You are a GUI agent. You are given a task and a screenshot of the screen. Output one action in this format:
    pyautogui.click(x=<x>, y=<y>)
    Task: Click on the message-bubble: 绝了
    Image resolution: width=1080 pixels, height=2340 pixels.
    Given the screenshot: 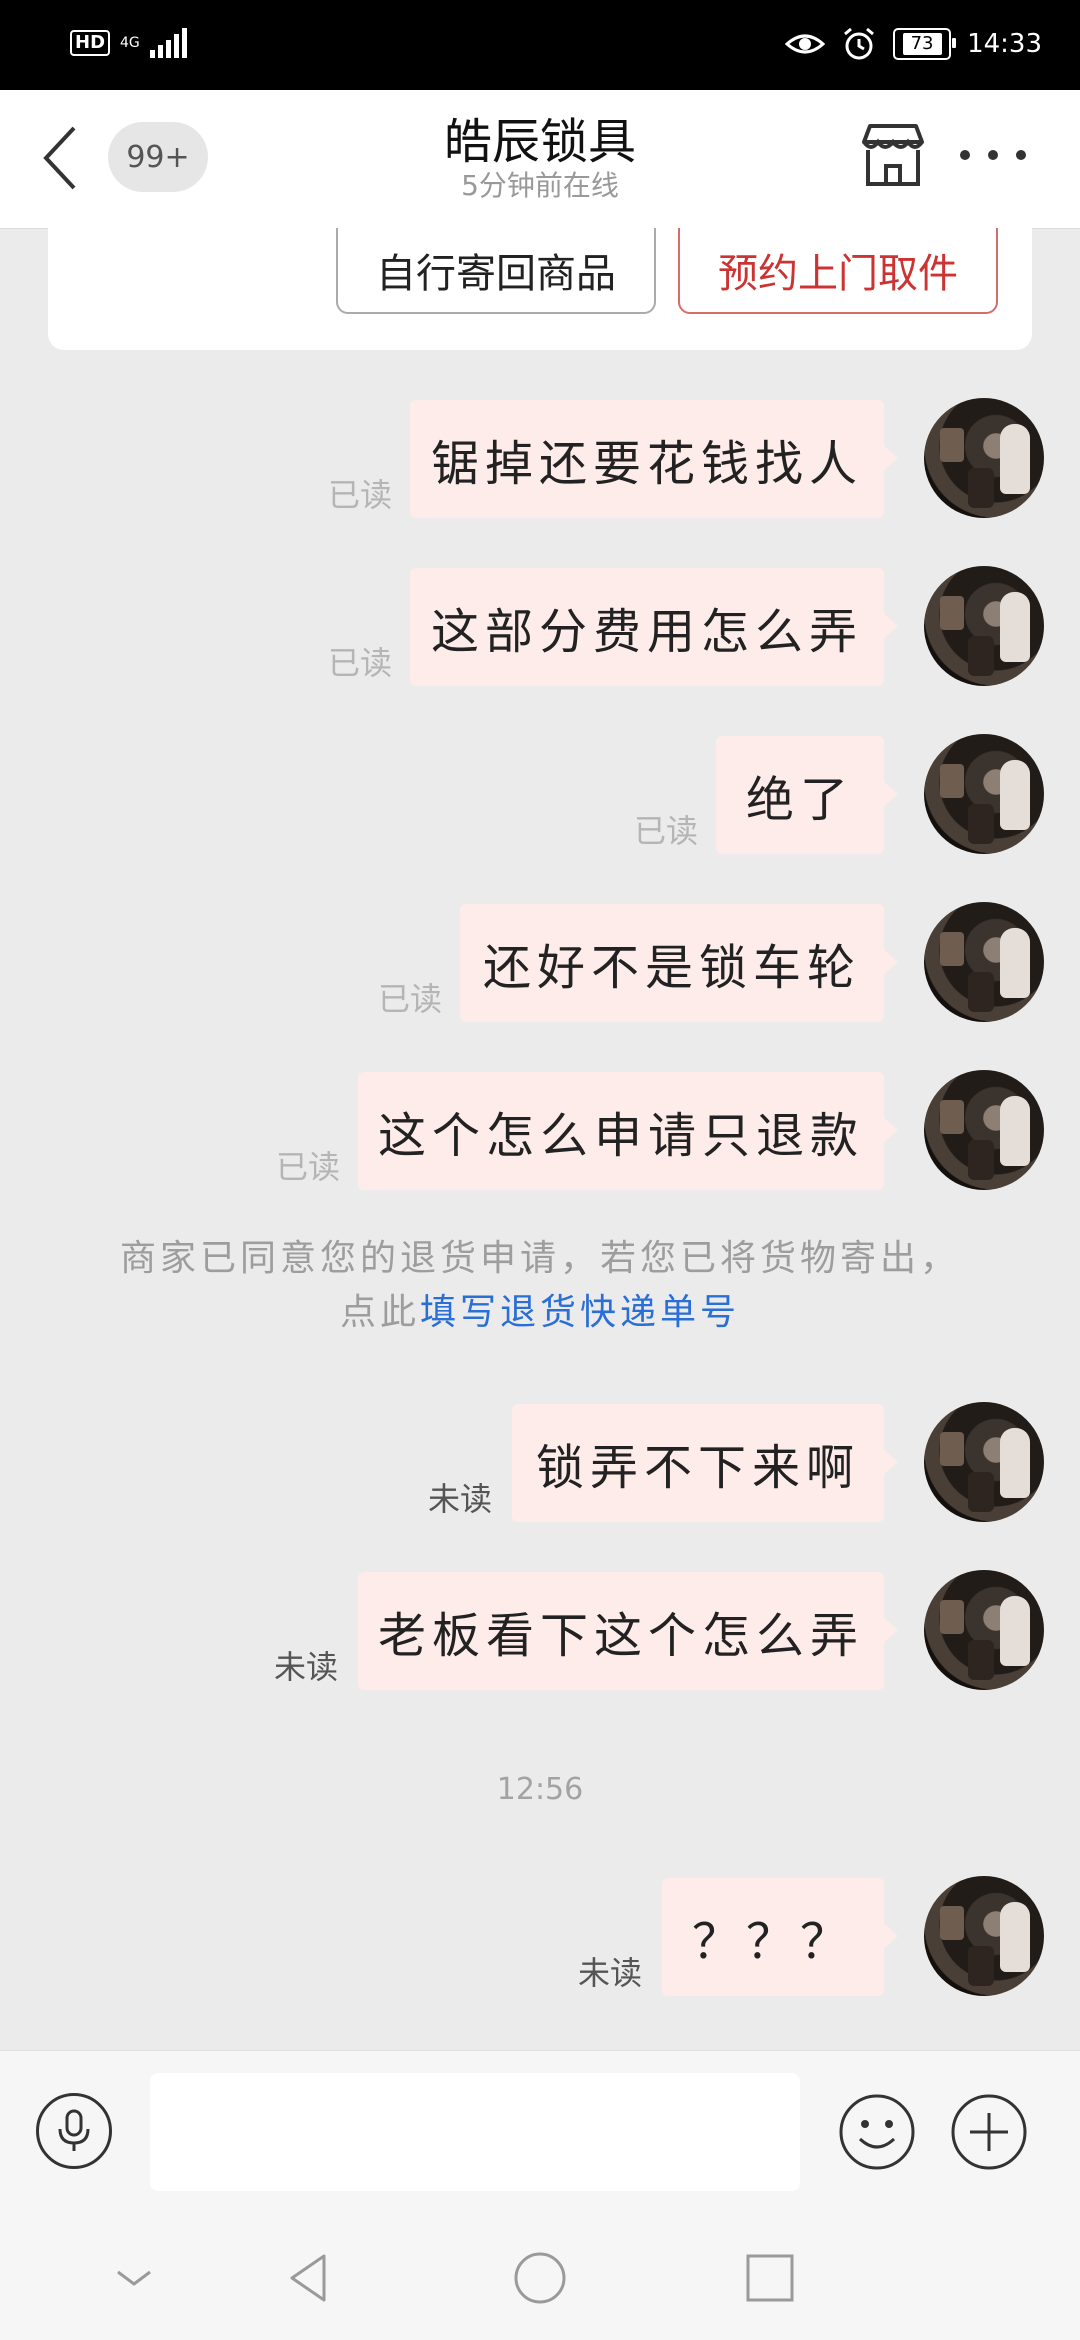 What is the action you would take?
    pyautogui.click(x=807, y=795)
    